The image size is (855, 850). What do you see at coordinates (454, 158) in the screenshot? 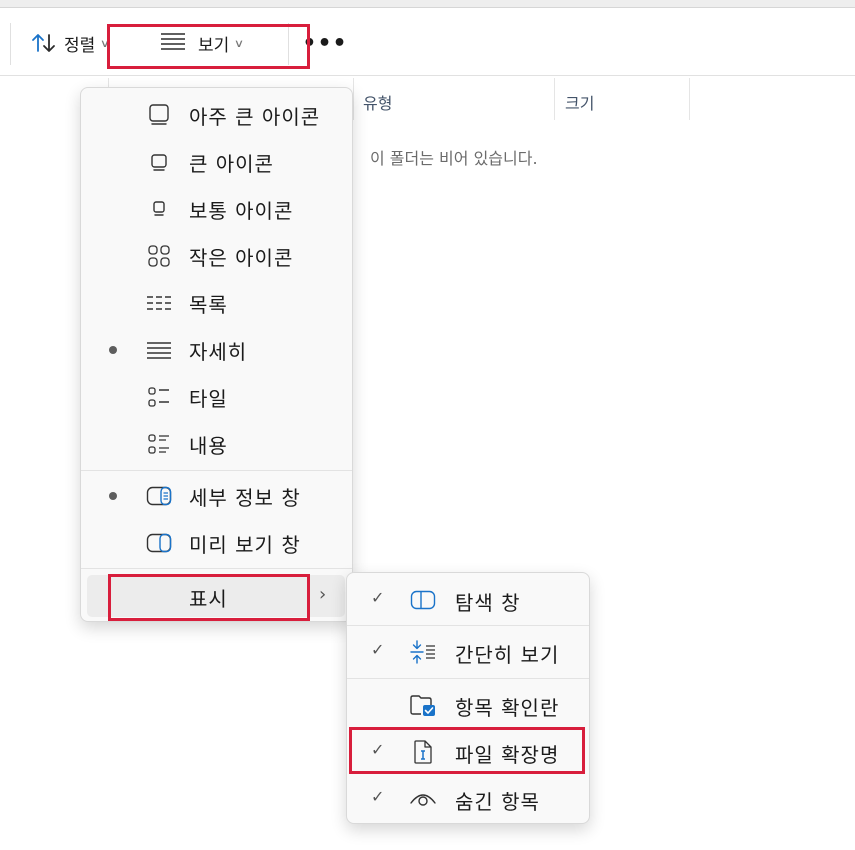
I see `empty-folder-message: 이 폴더는 비어 있습니다.` at bounding box center [454, 158].